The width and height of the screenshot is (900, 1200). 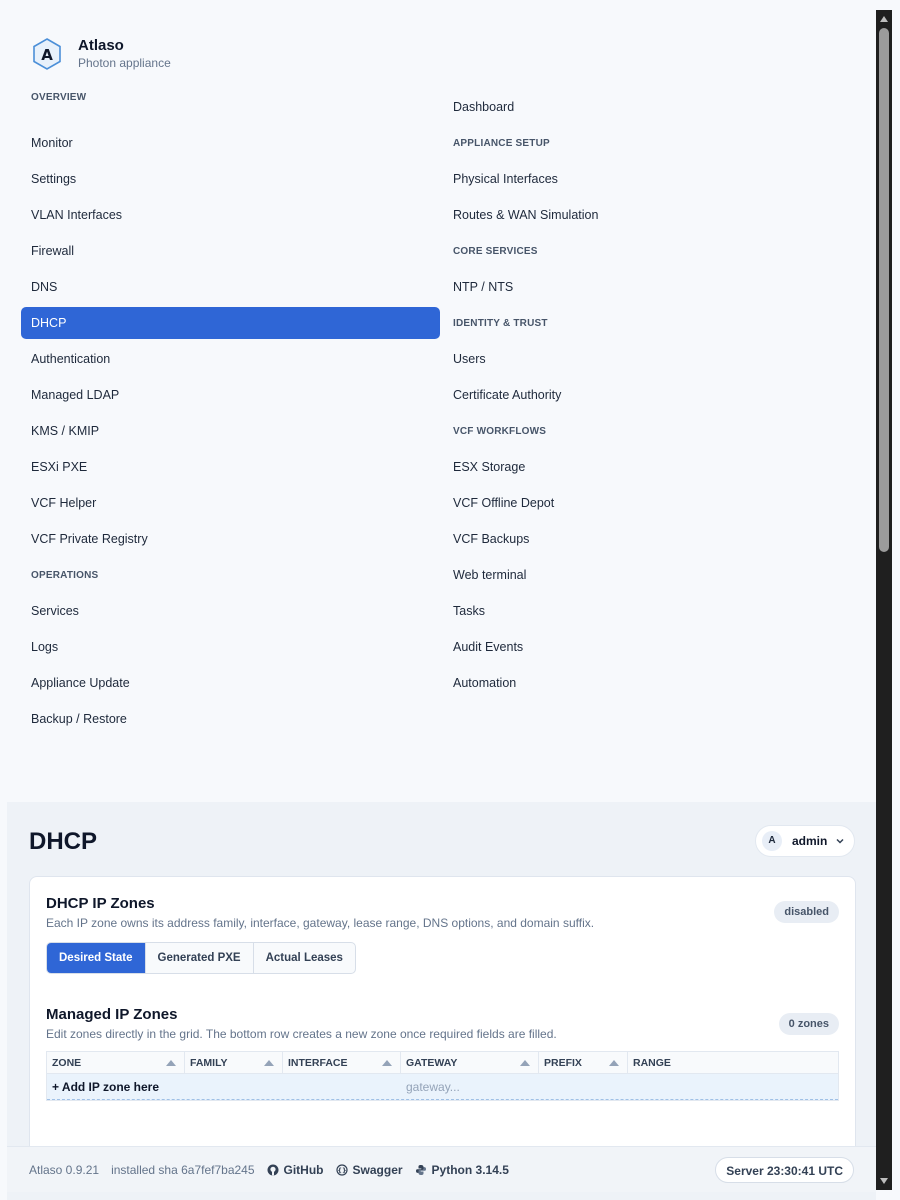 What do you see at coordinates (230, 179) in the screenshot?
I see `nav-item-settings: Settings` at bounding box center [230, 179].